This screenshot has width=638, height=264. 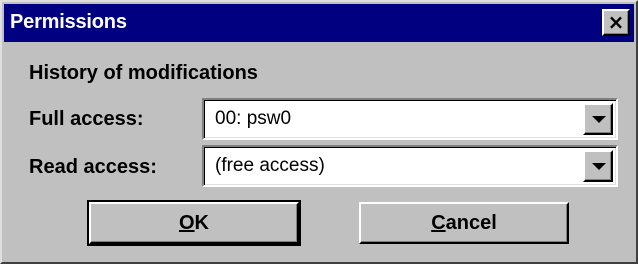 What do you see at coordinates (410, 166) in the screenshot?
I see `read-access-dropdown: (free access)` at bounding box center [410, 166].